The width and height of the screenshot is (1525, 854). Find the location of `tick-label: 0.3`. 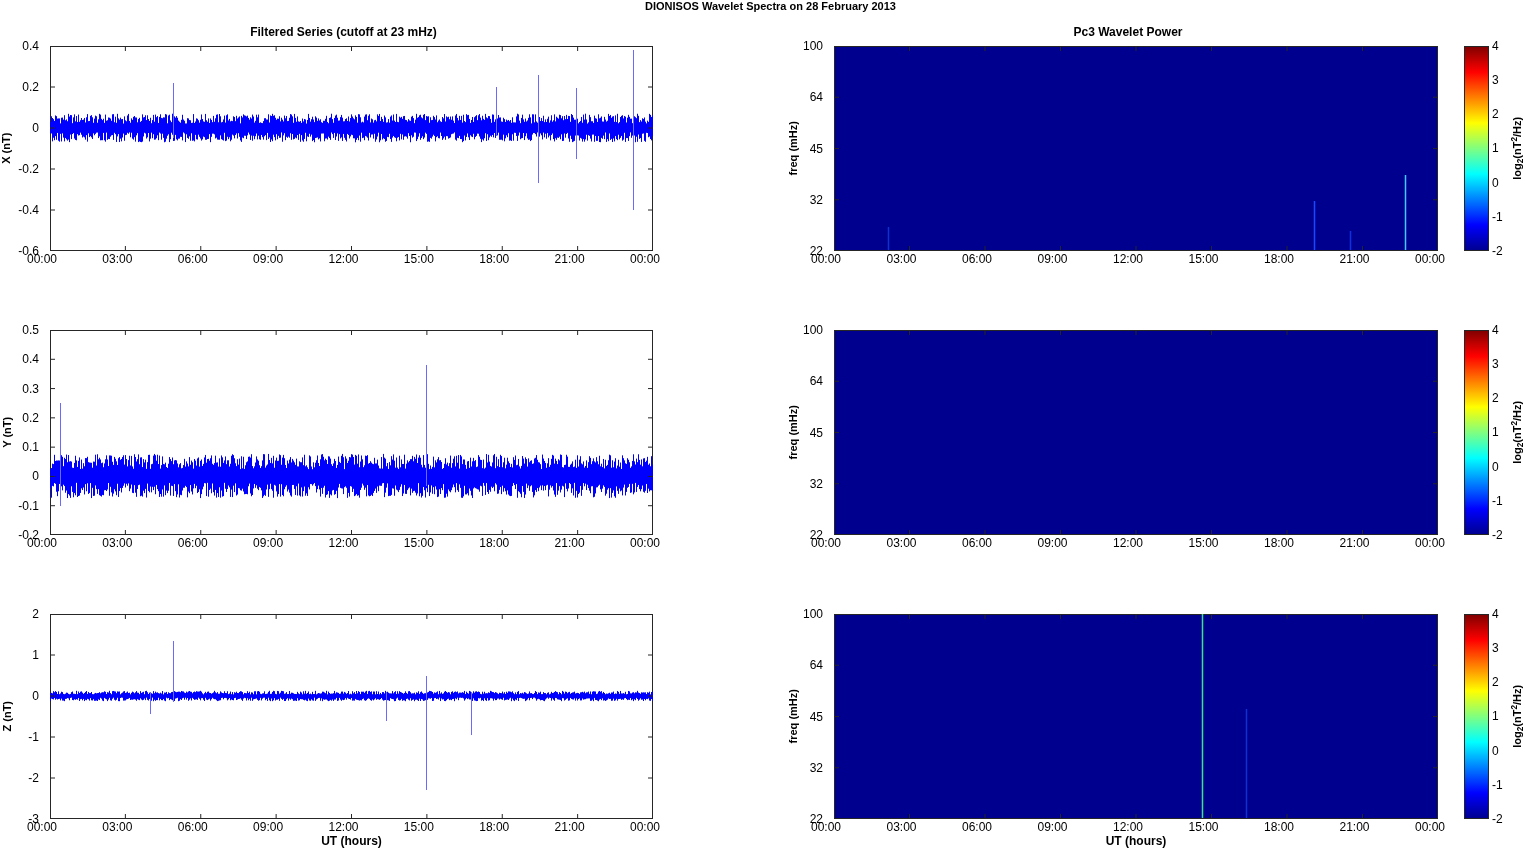

tick-label: 0.3 is located at coordinates (30, 388).